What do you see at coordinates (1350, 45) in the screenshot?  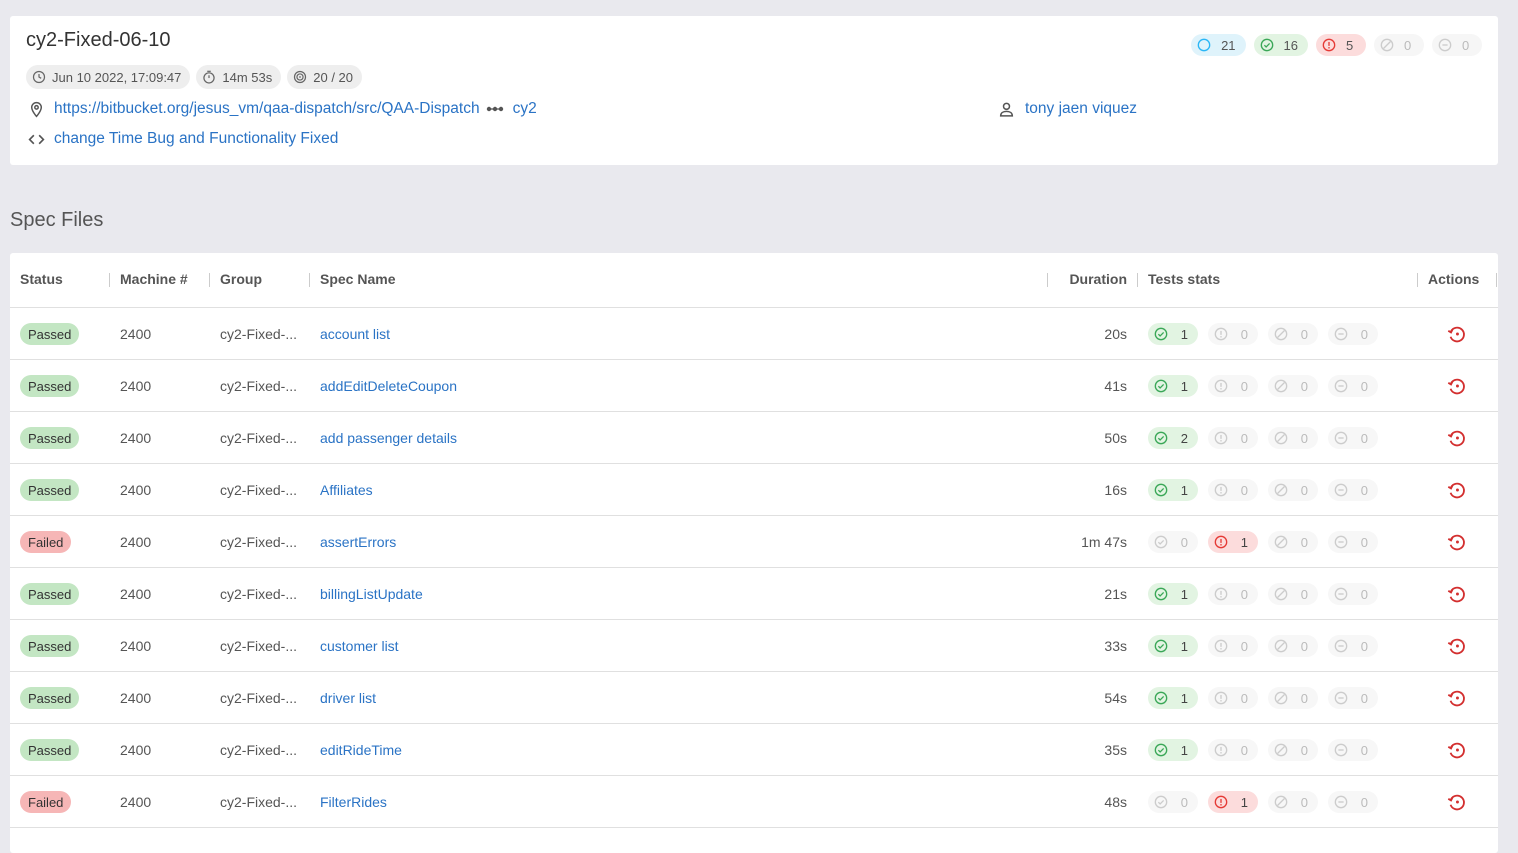 I see `failed-tests-count: 5` at bounding box center [1350, 45].